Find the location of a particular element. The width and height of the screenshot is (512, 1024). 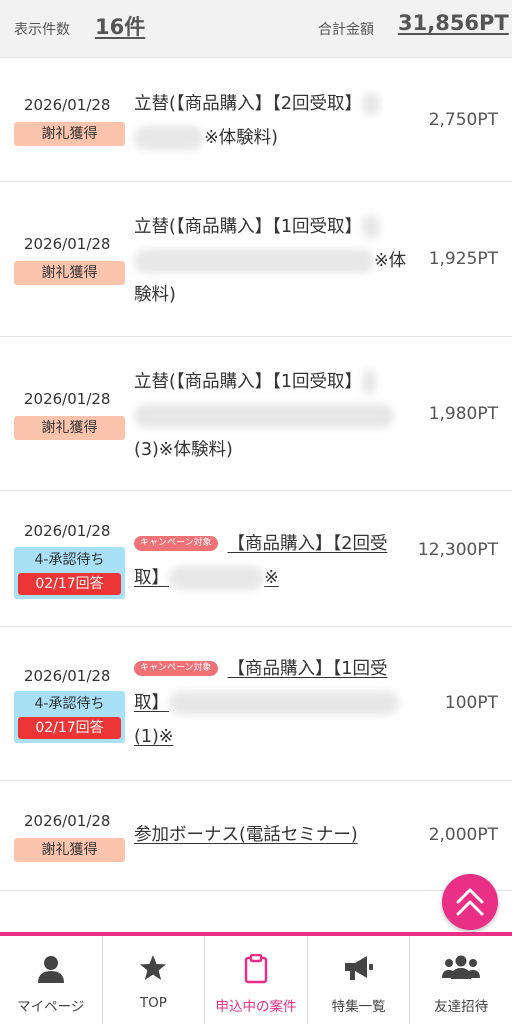

nav-item-mypage: マイページ is located at coordinates (51, 980).